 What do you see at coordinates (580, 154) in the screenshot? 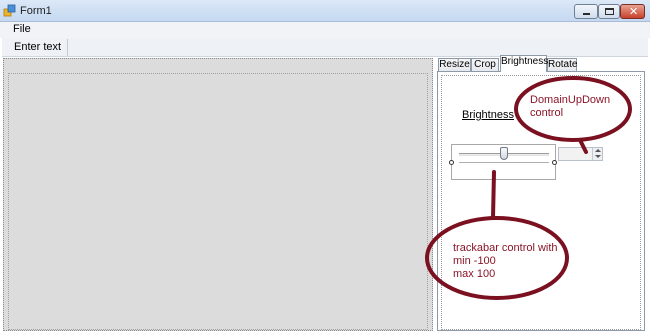
I see `domain-updown` at bounding box center [580, 154].